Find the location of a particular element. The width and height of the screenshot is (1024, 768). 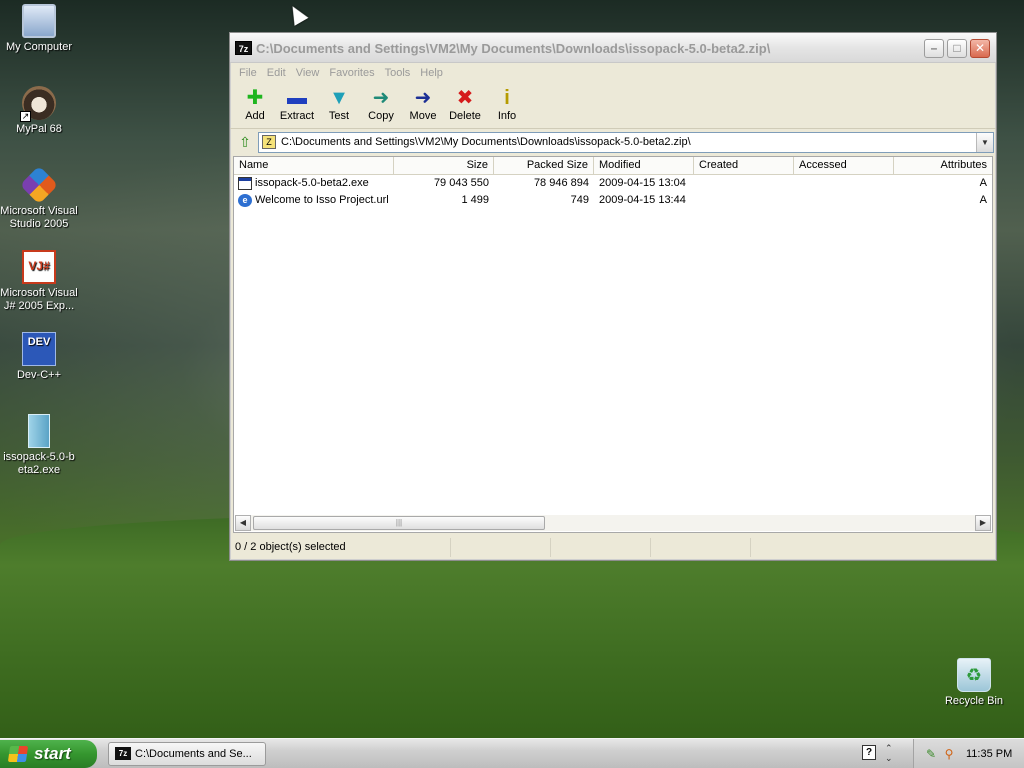

test-icon: ▼ is located at coordinates (339, 98).